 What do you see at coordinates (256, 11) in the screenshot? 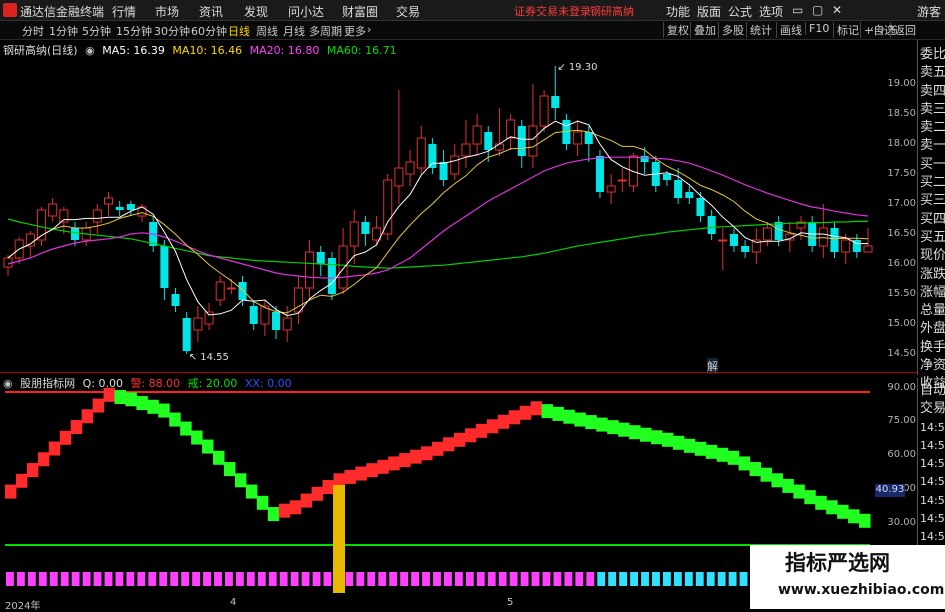
I see `menu-discover: 发现` at bounding box center [256, 11].